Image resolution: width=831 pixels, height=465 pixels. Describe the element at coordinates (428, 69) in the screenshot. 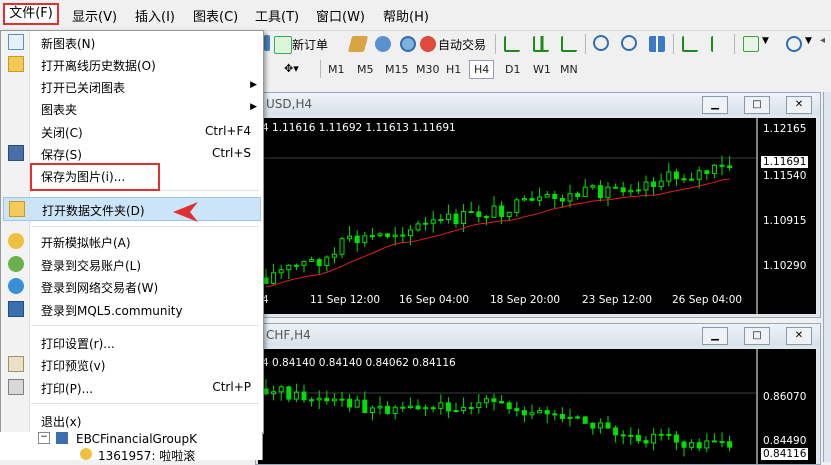

I see `timeframe-m30: M30` at that location.